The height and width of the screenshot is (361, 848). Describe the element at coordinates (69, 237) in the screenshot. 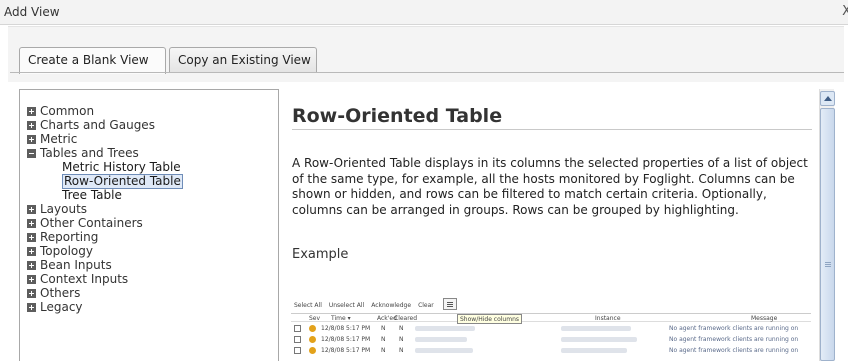

I see `tree-item-label: Reporting` at that location.